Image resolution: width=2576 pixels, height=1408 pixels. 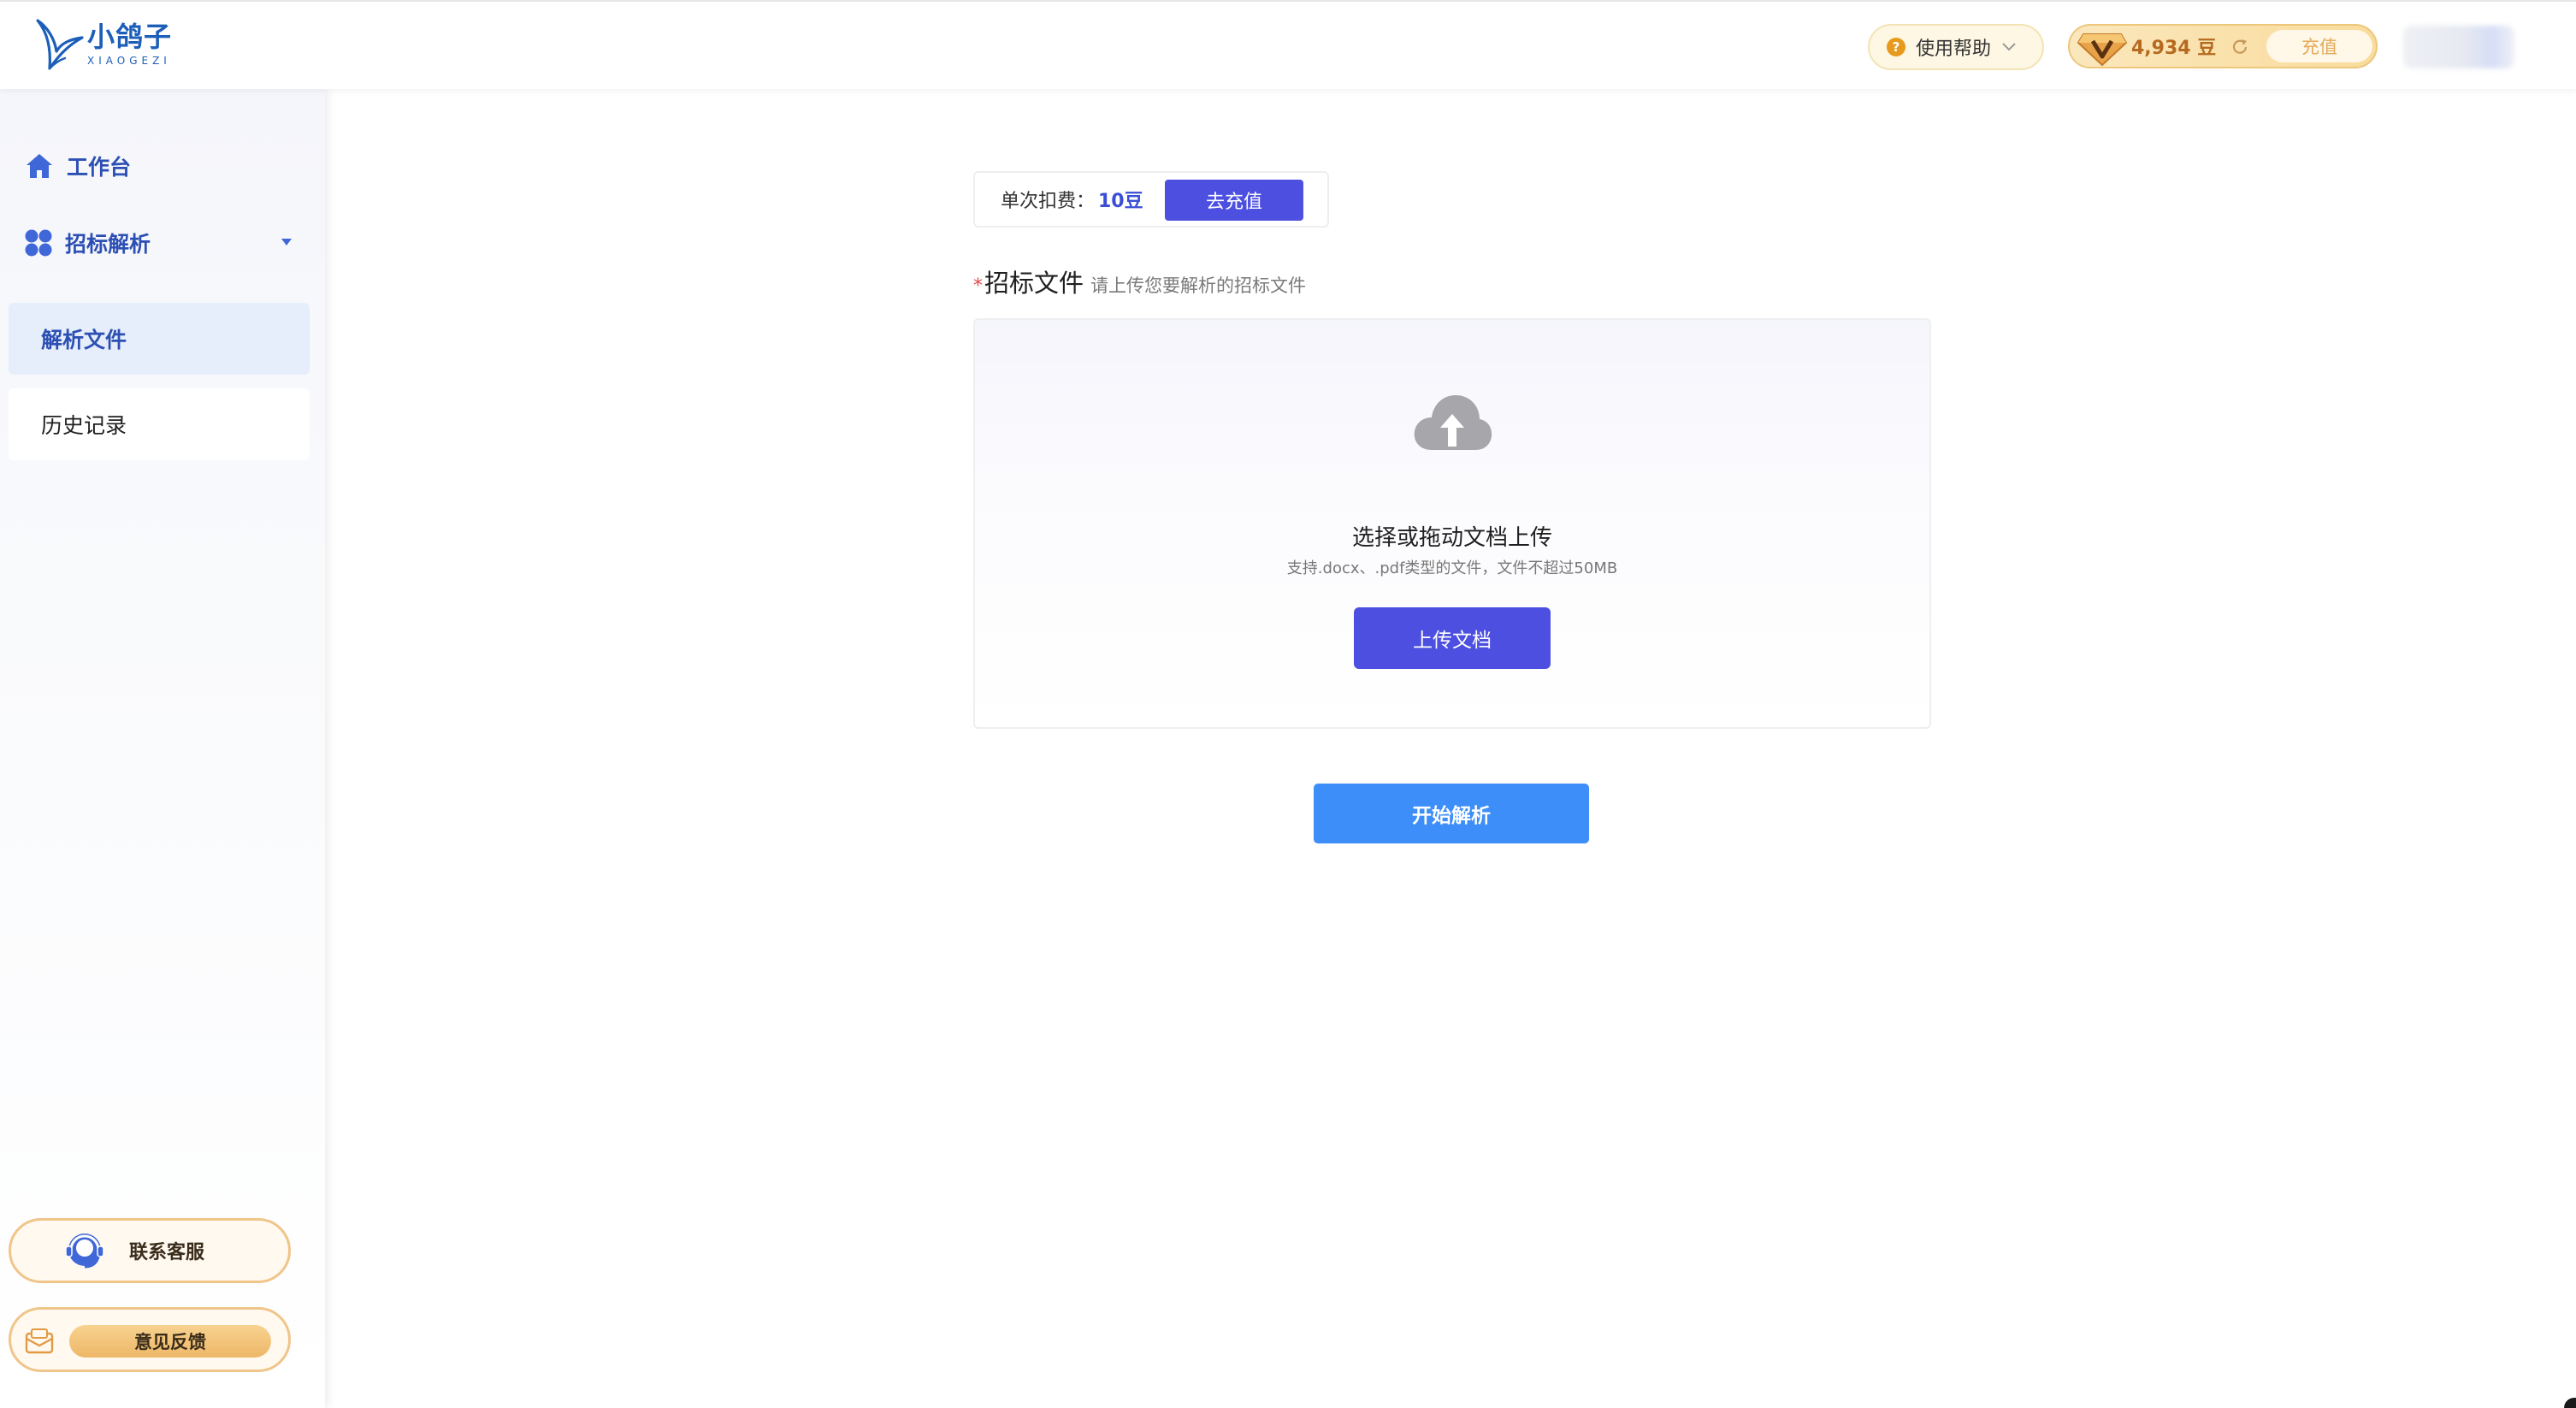 I want to click on help-dropdown: ? 使用帮助, so click(x=1956, y=47).